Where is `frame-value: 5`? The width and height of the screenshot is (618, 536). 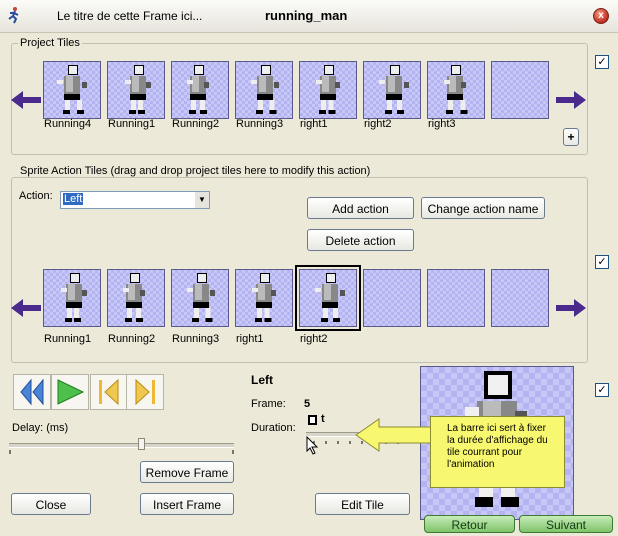
frame-value: 5 is located at coordinates (307, 404).